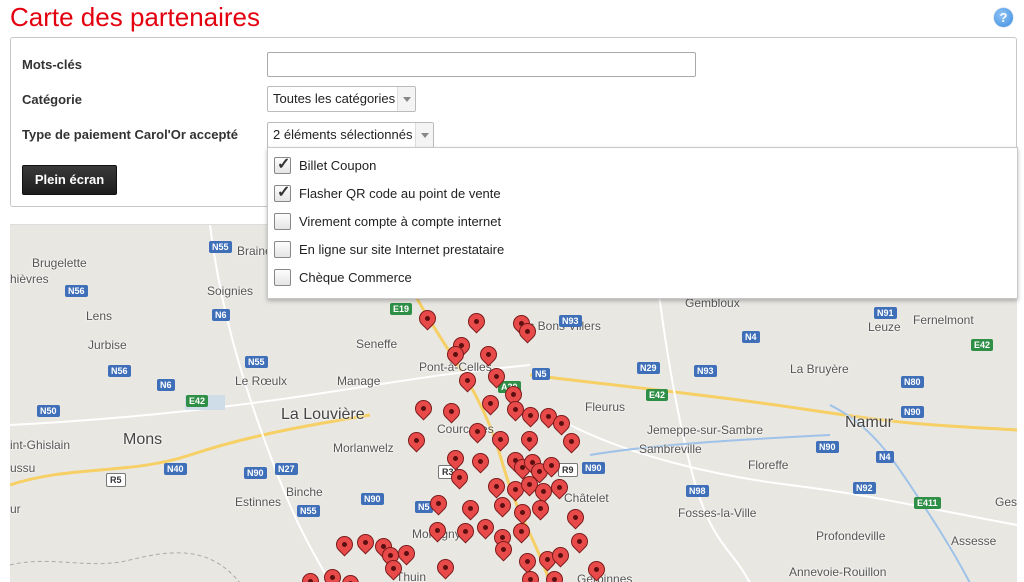 This screenshot has height=582, width=1024. Describe the element at coordinates (143, 439) in the screenshot. I see `map-town: Mons` at that location.